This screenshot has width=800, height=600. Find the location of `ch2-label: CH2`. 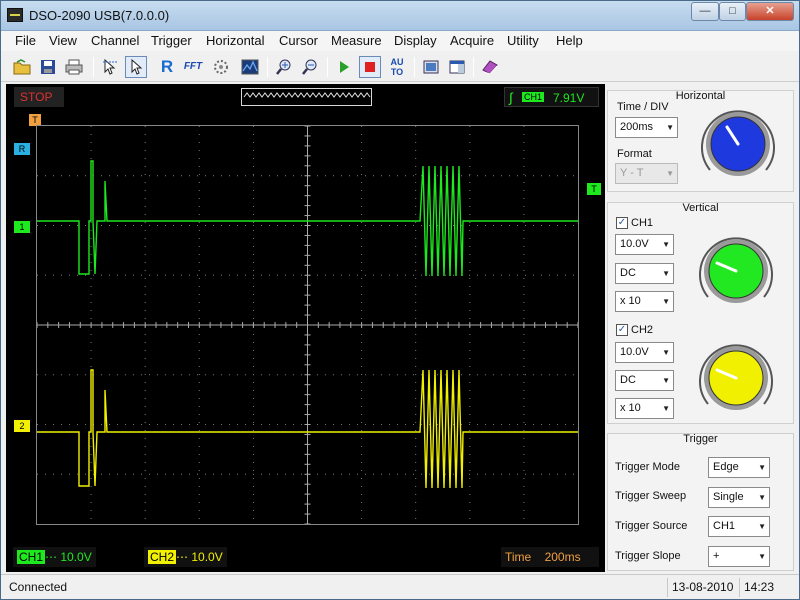

ch2-label: CH2 is located at coordinates (642, 330).